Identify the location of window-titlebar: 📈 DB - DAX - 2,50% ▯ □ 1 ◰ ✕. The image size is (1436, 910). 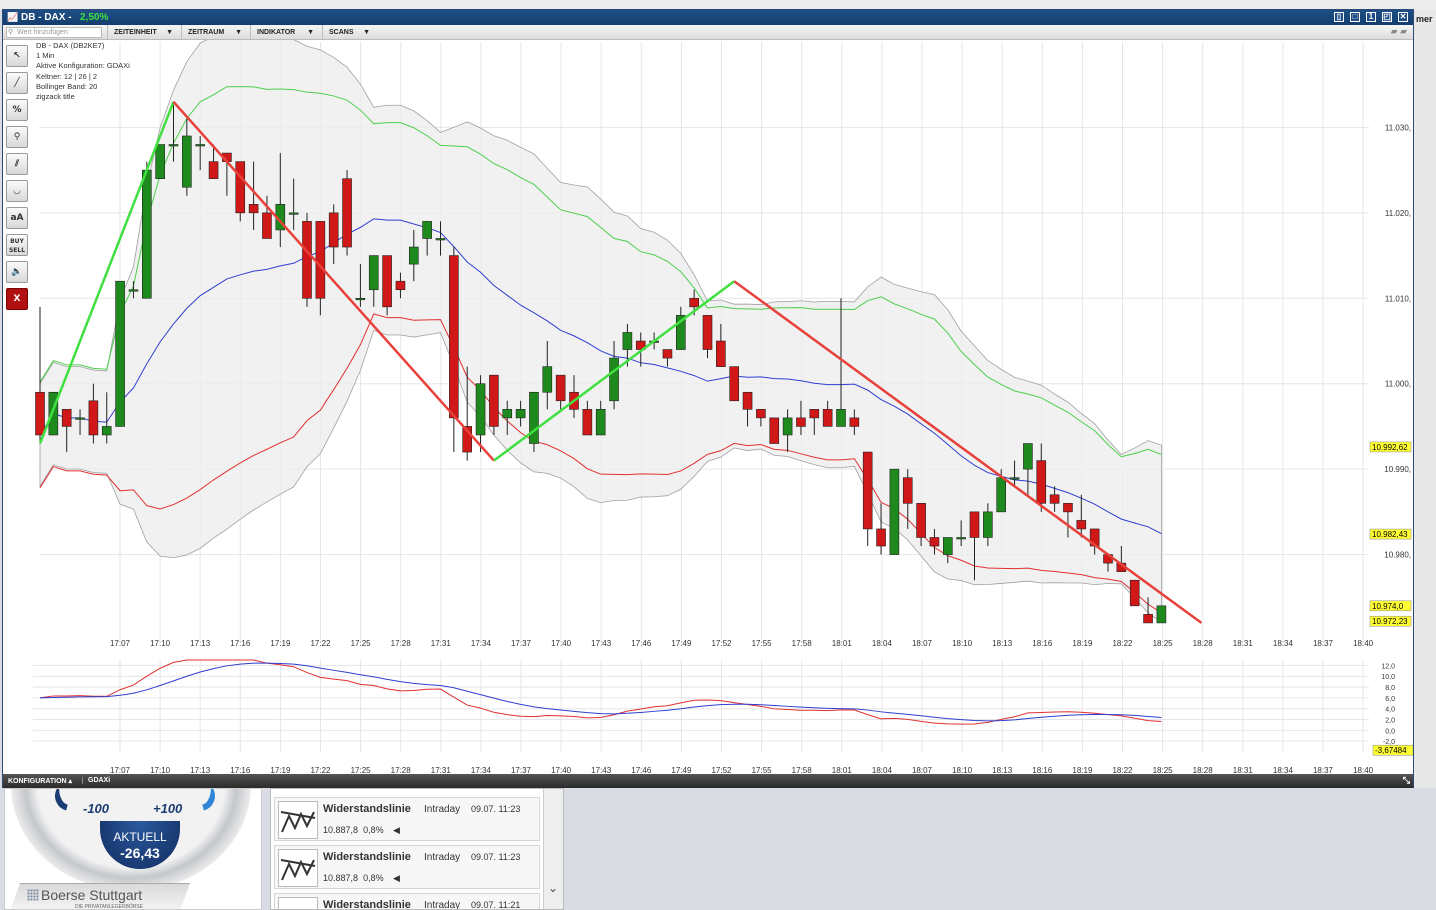
(708, 17).